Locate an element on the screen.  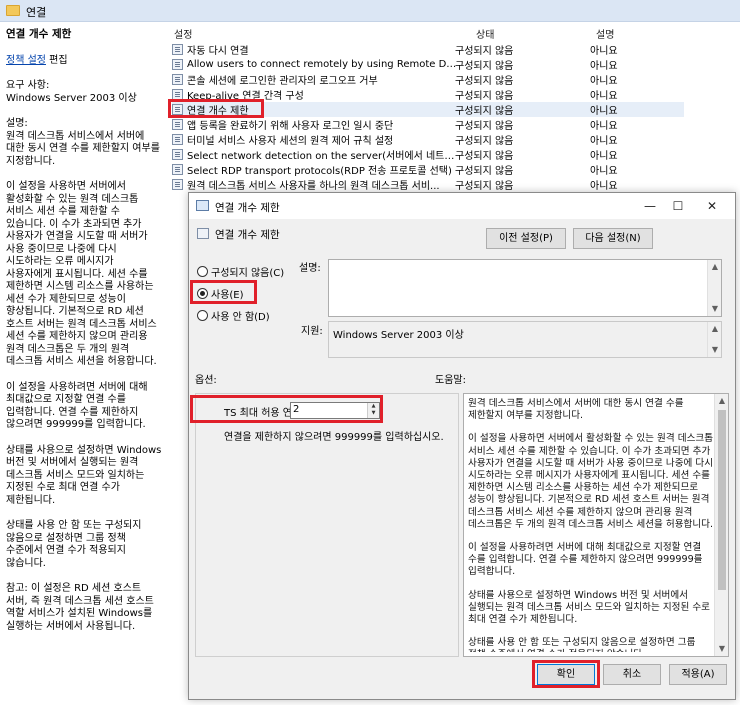
help-label: 도움말: is located at coordinates (450, 380).